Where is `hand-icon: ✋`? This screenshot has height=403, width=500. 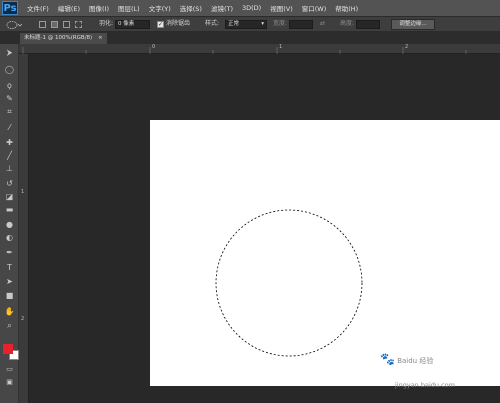
hand-icon: ✋ is located at coordinates (9, 312).